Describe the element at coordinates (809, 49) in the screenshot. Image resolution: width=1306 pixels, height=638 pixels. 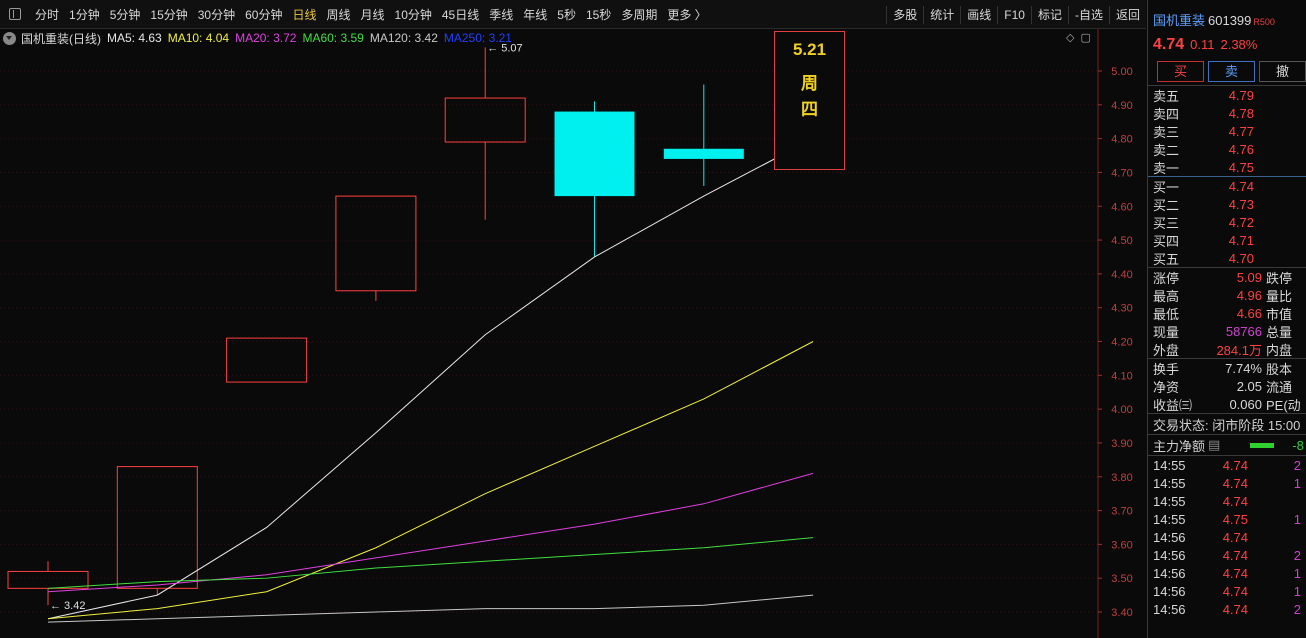
I see `date-tooltip-date: 5.21` at that location.